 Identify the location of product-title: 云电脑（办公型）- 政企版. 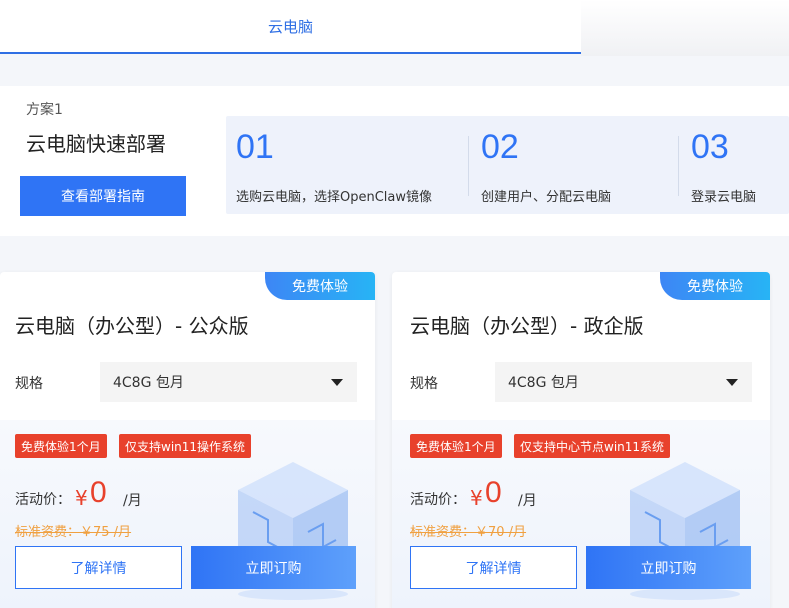
(527, 326).